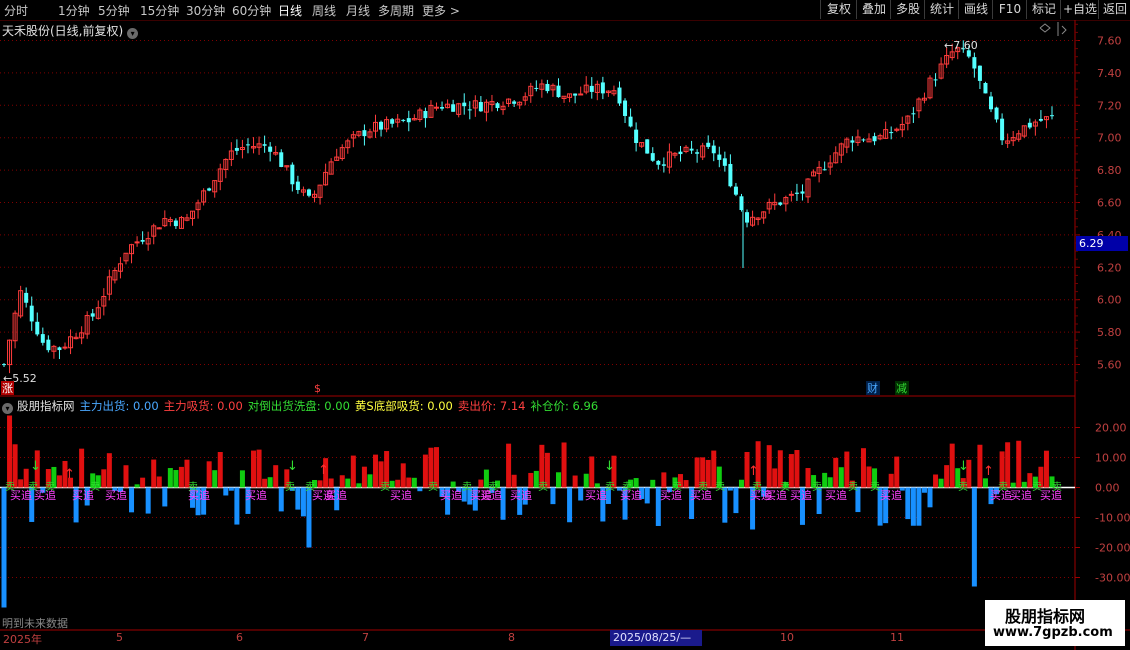  What do you see at coordinates (988, 471) in the screenshot?
I see `up-arrow-icon: ↑` at bounding box center [988, 471].